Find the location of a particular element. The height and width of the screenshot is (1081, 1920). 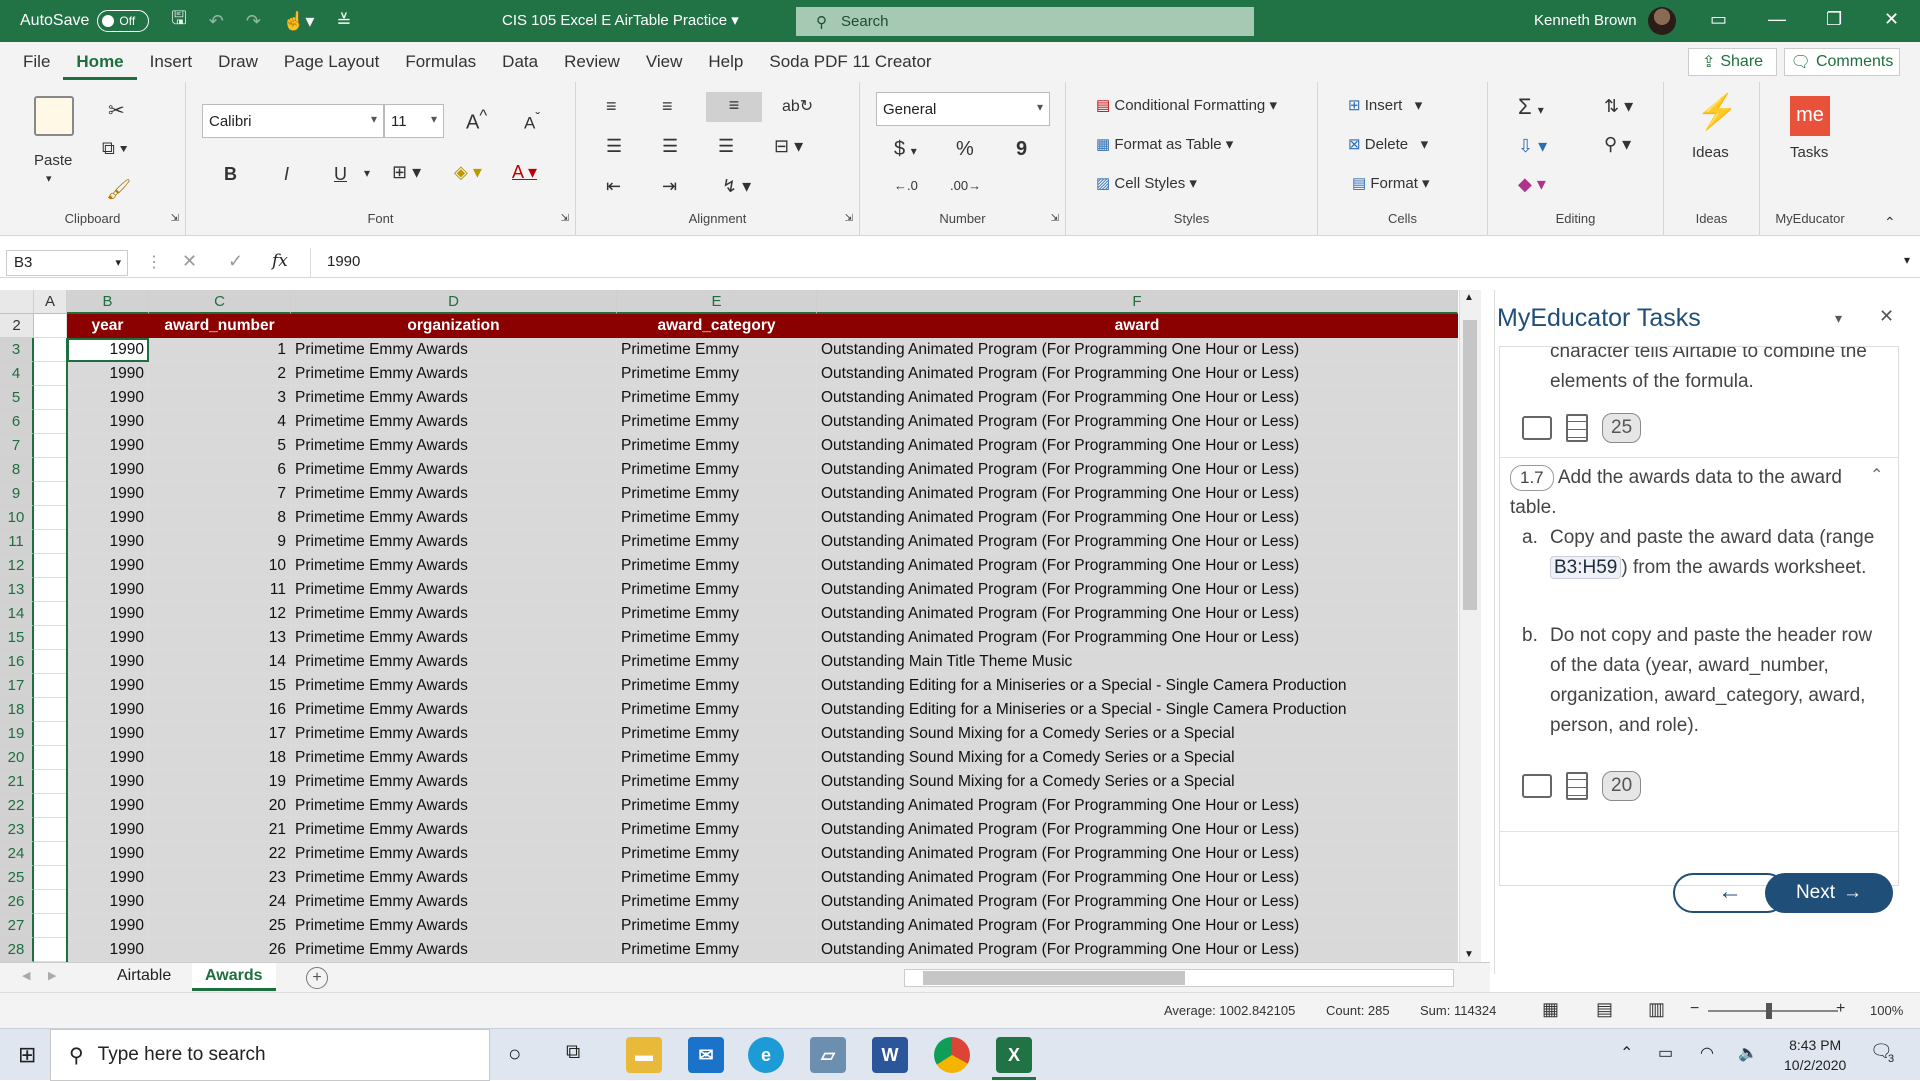

row-header: 5 is located at coordinates (17, 398).